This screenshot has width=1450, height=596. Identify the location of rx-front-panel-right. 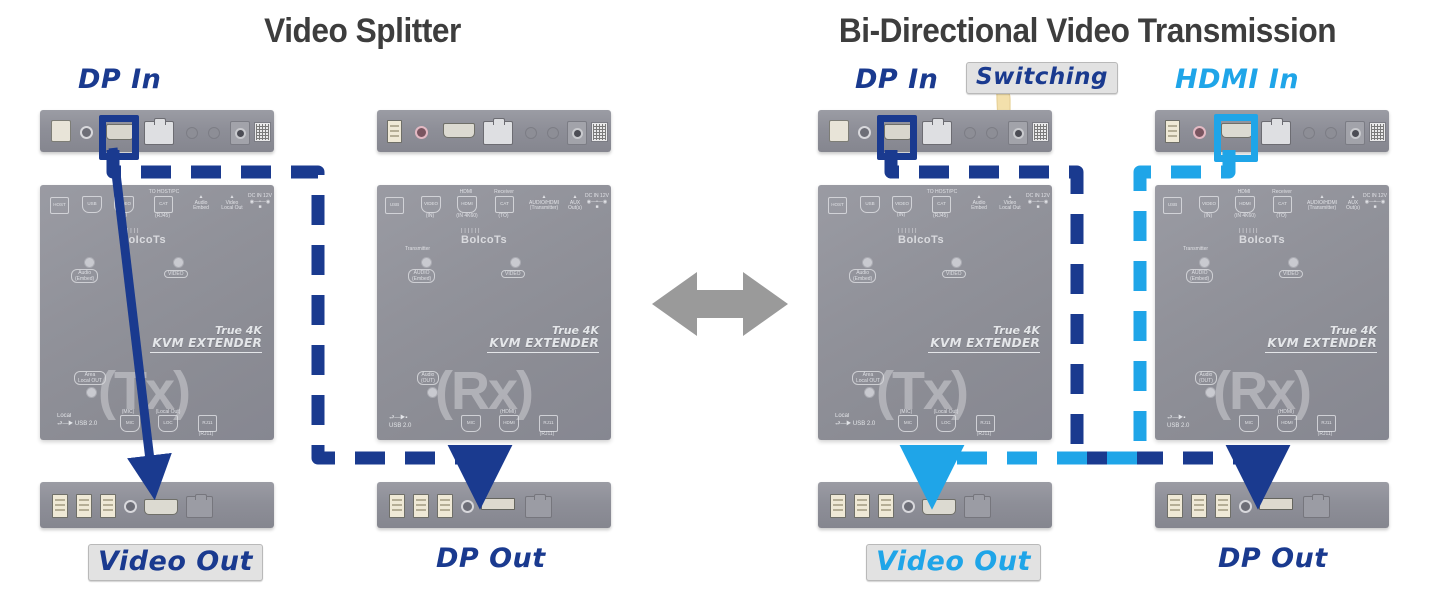
(1272, 505).